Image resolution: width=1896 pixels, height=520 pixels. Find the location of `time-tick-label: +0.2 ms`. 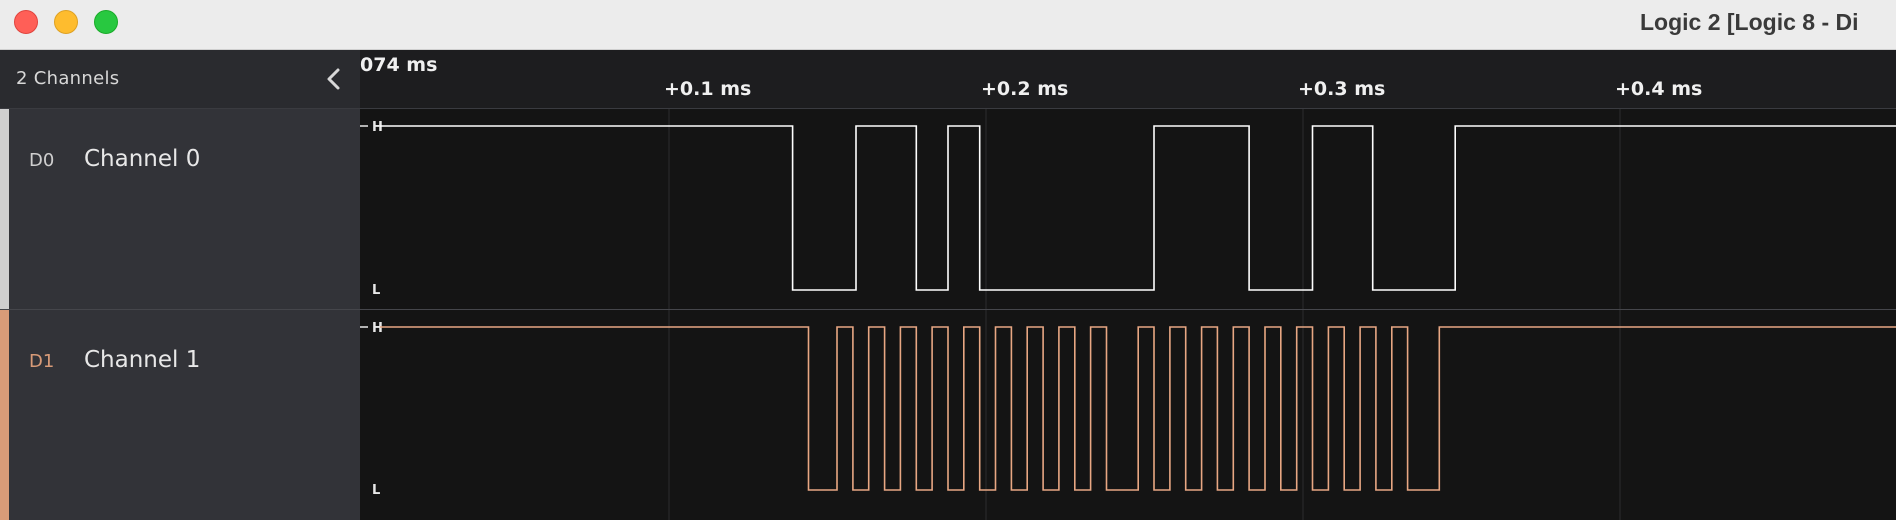

time-tick-label: +0.2 ms is located at coordinates (1025, 89).